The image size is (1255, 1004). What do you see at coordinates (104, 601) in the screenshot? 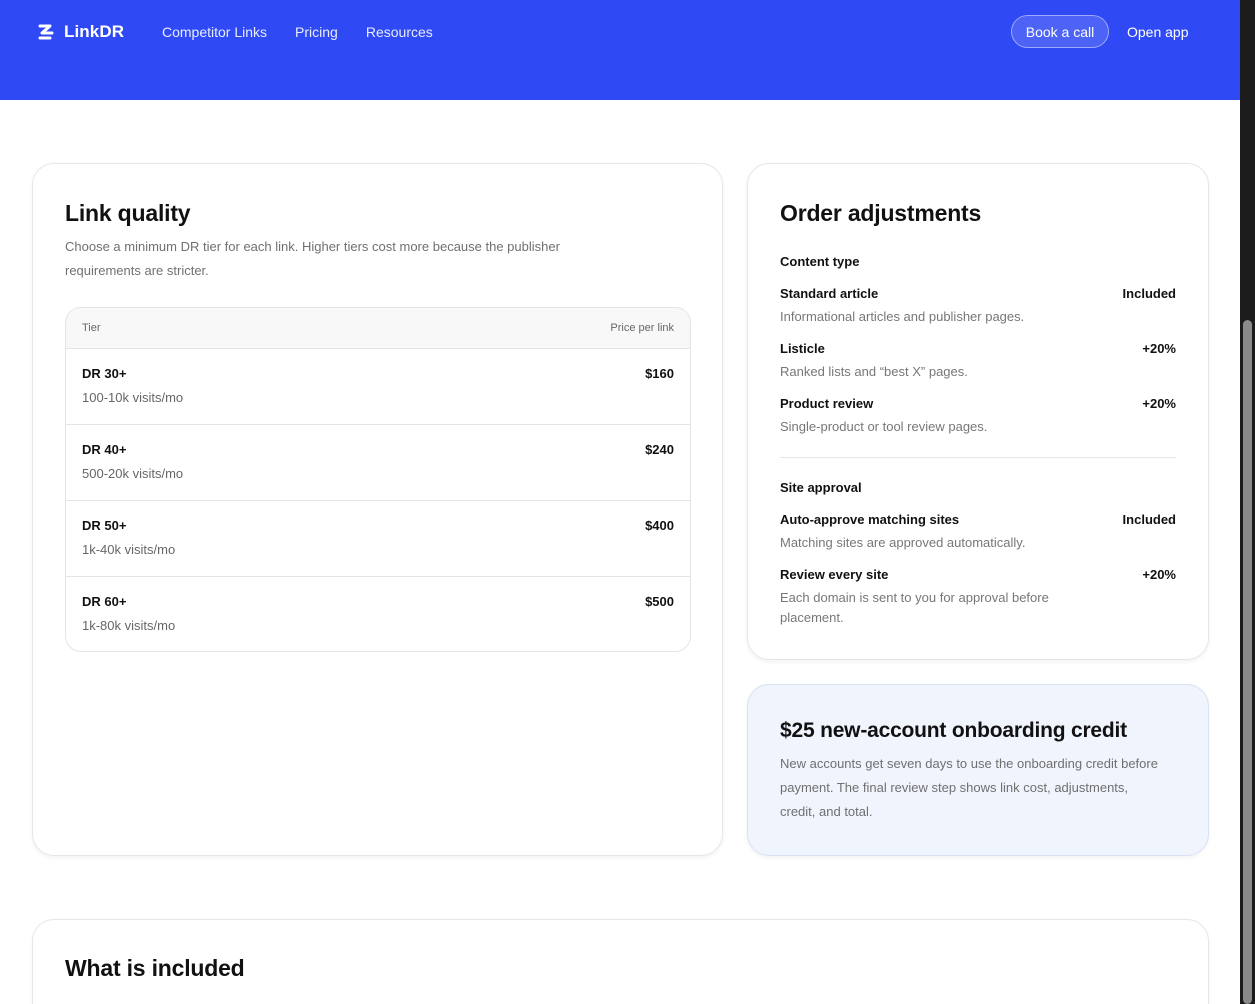
I see `tier-name: DR 60+` at bounding box center [104, 601].